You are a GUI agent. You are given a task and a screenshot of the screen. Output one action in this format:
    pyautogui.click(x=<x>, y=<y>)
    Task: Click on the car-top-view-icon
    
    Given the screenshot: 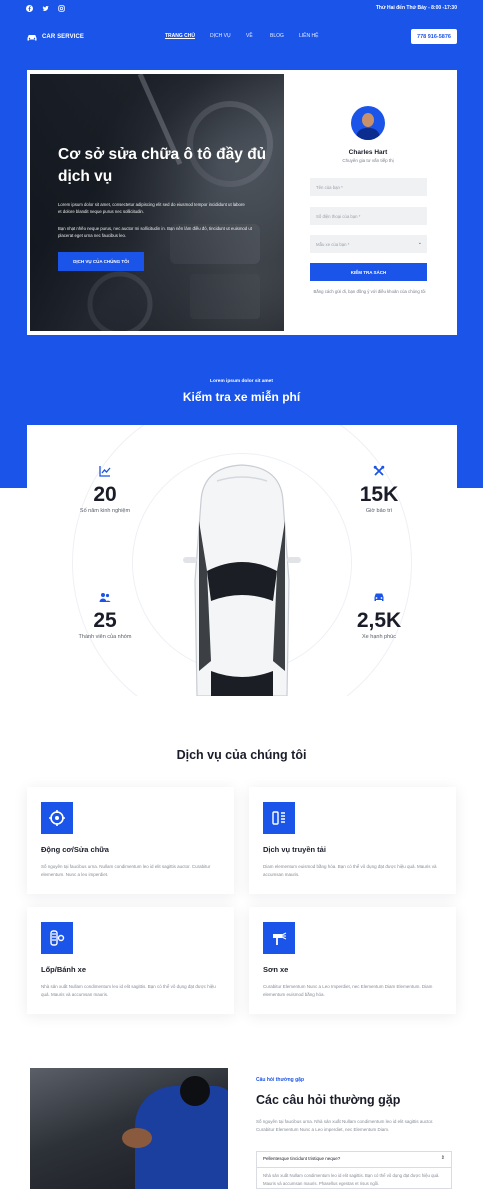 What is the action you would take?
    pyautogui.click(x=242, y=580)
    